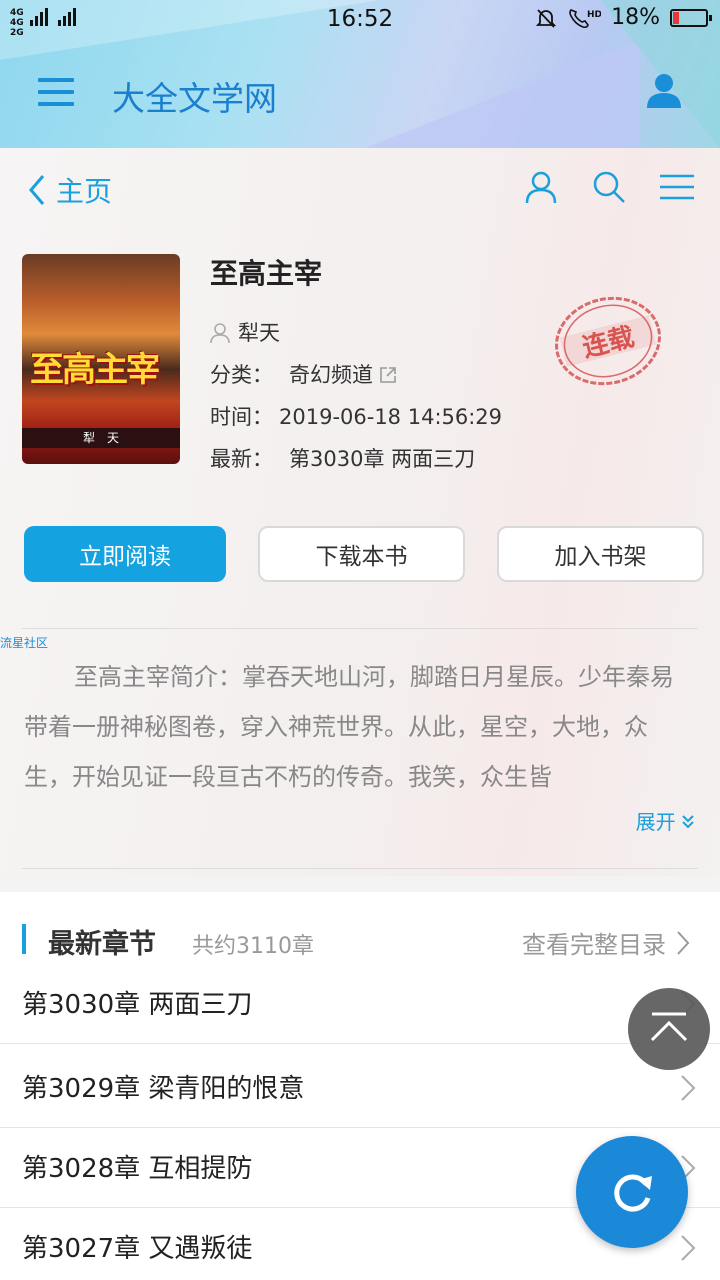 The height and width of the screenshot is (1280, 720). I want to click on book-author: 犁天, so click(259, 333).